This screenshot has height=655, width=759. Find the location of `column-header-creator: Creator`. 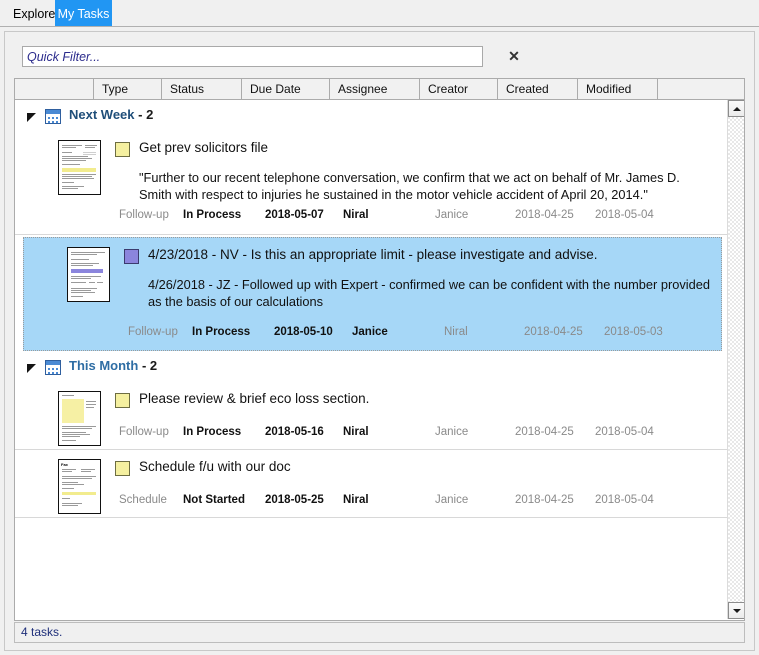

column-header-creator: Creator is located at coordinates (459, 89).